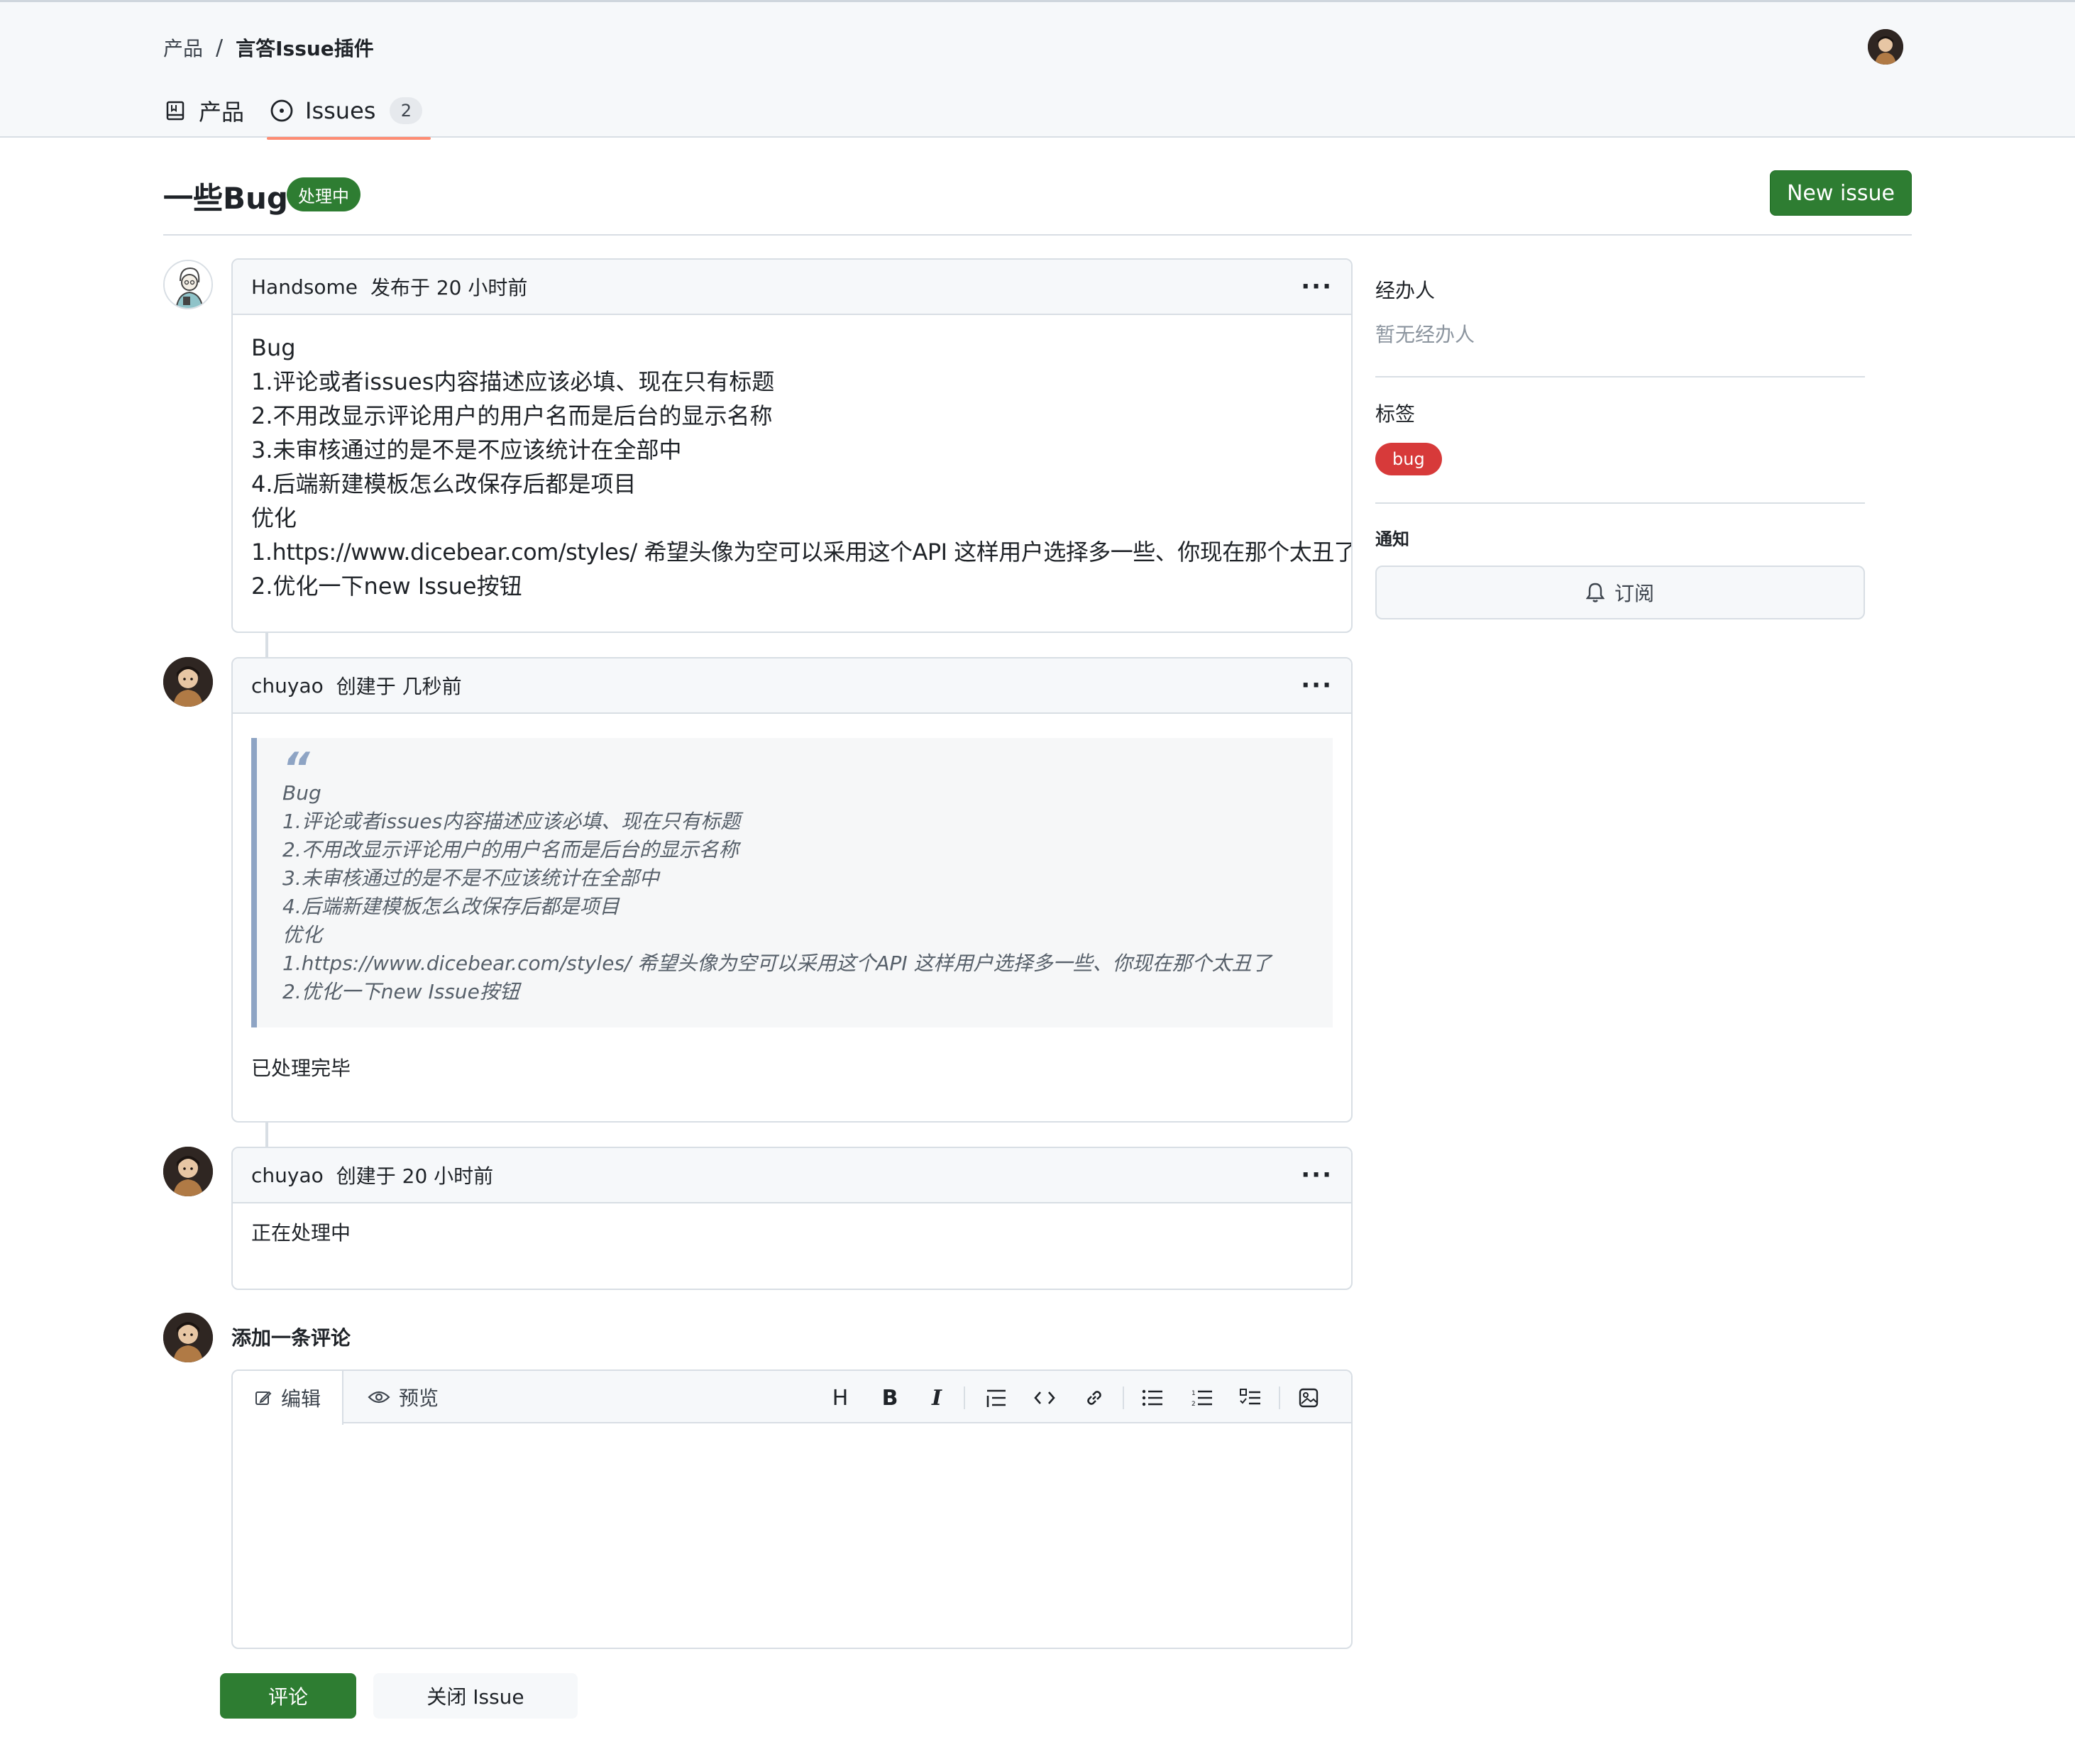 This screenshot has height=1764, width=2075. What do you see at coordinates (1202, 1398) in the screenshot?
I see `ordered-list-icon: 12` at bounding box center [1202, 1398].